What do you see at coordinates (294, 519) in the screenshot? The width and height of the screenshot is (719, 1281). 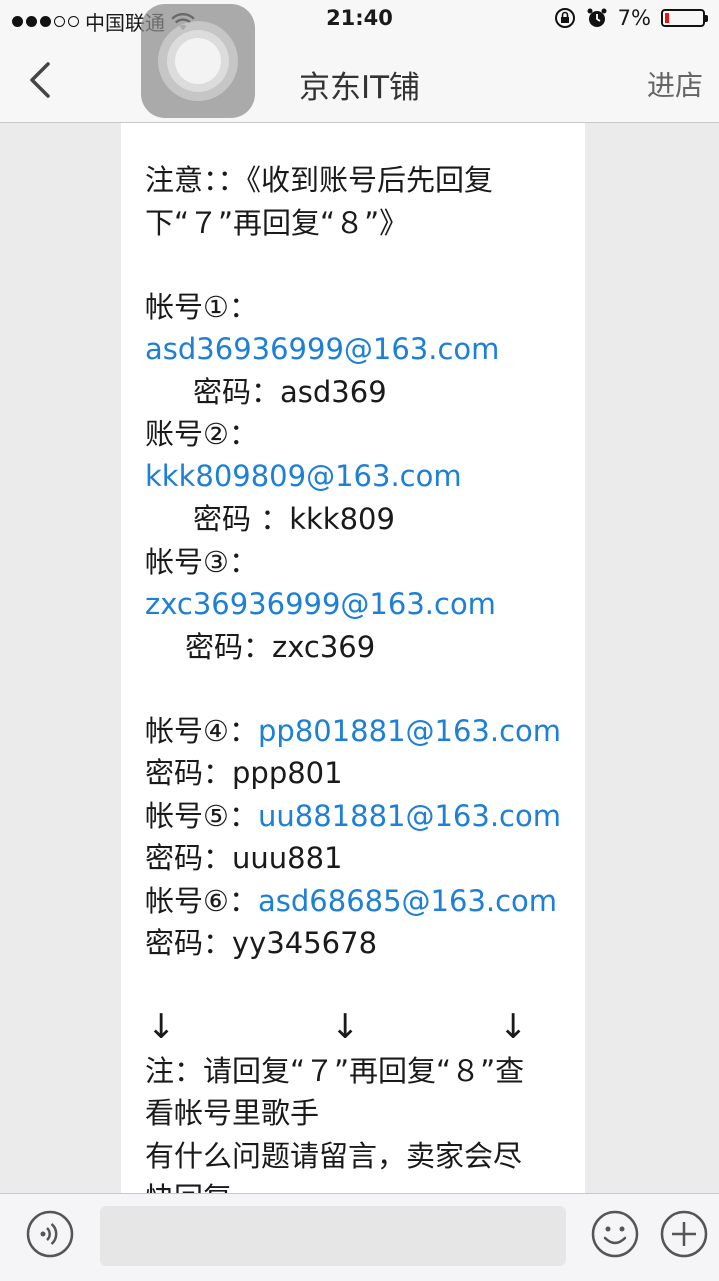 I see `account-2-password: 密码 ：kkk809` at bounding box center [294, 519].